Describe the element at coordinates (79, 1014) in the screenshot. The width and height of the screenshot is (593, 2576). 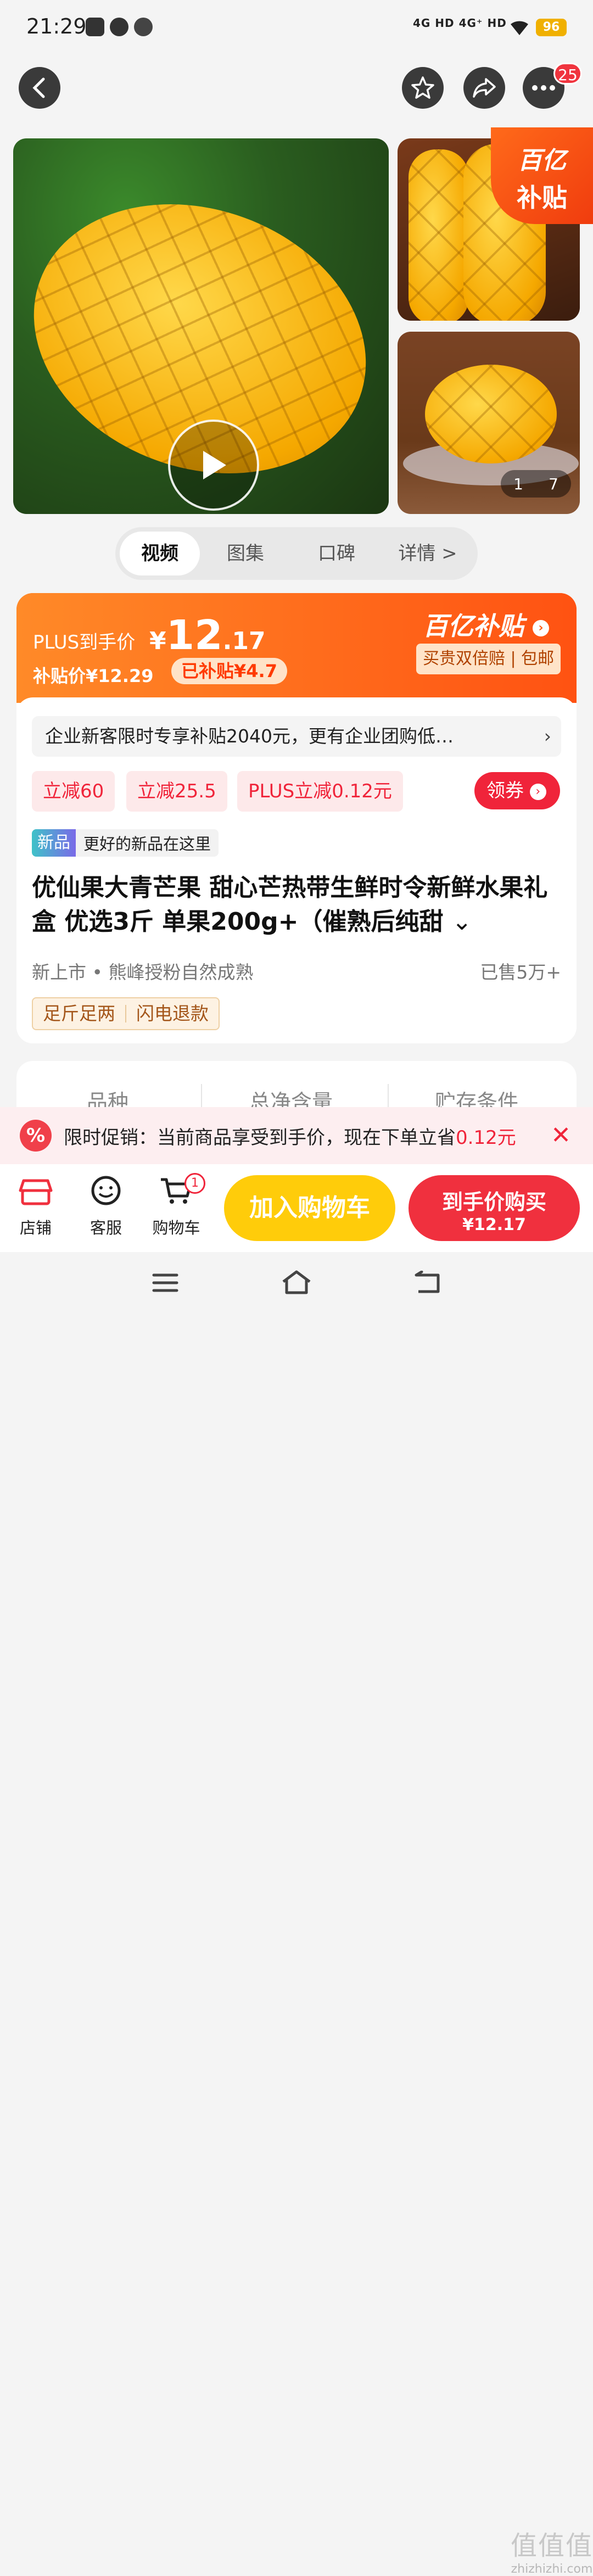
I see `full-weight-tag: 足斤足两` at that location.